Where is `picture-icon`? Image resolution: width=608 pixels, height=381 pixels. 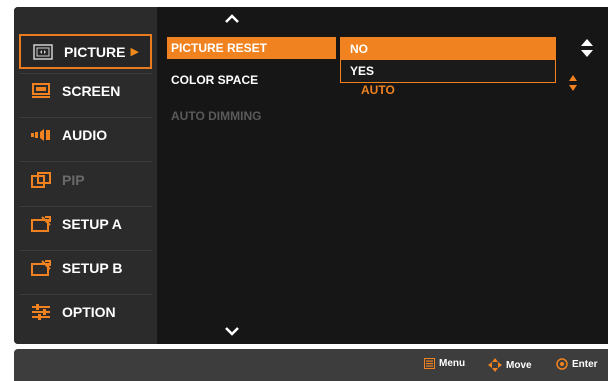 picture-icon is located at coordinates (43, 52).